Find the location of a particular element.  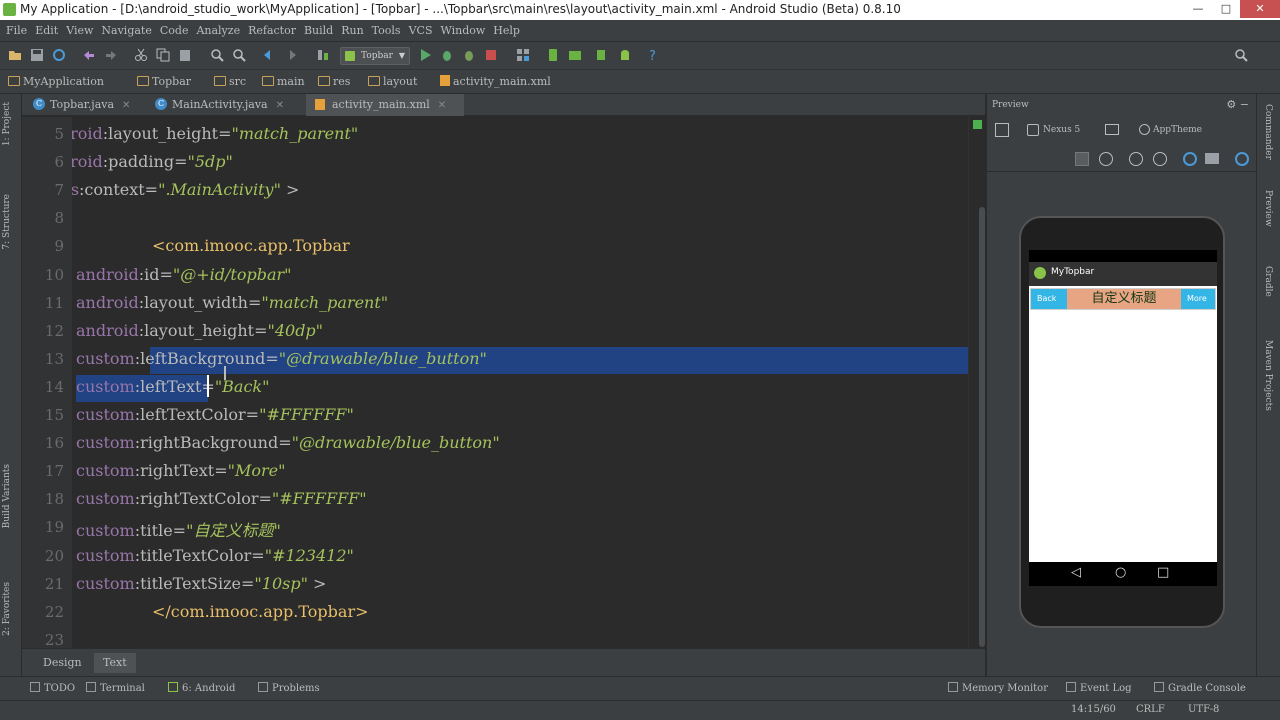

structure-tool-button: 7: Structure is located at coordinates (7, 222).